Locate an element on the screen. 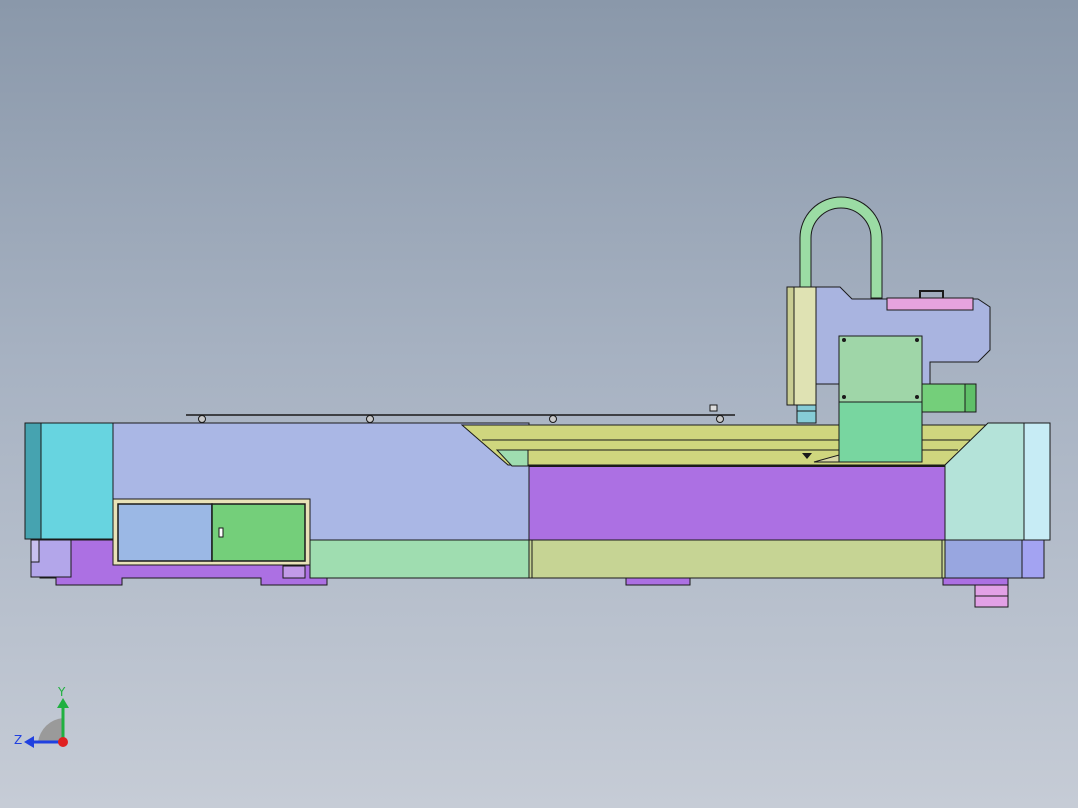  cabinet-handle is located at coordinates (221, 532).